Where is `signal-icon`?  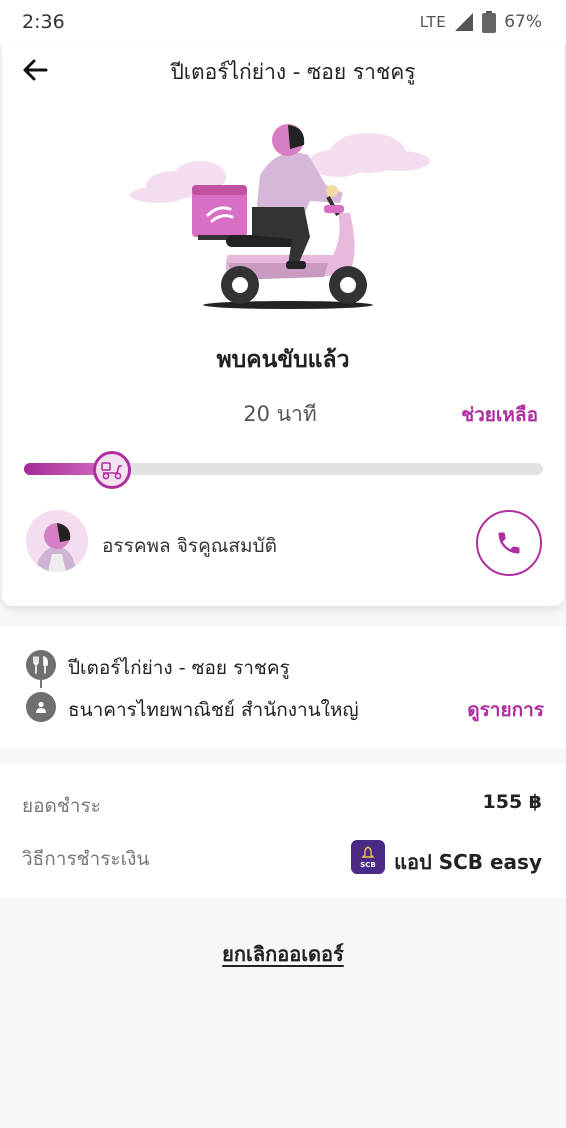
signal-icon is located at coordinates (464, 22).